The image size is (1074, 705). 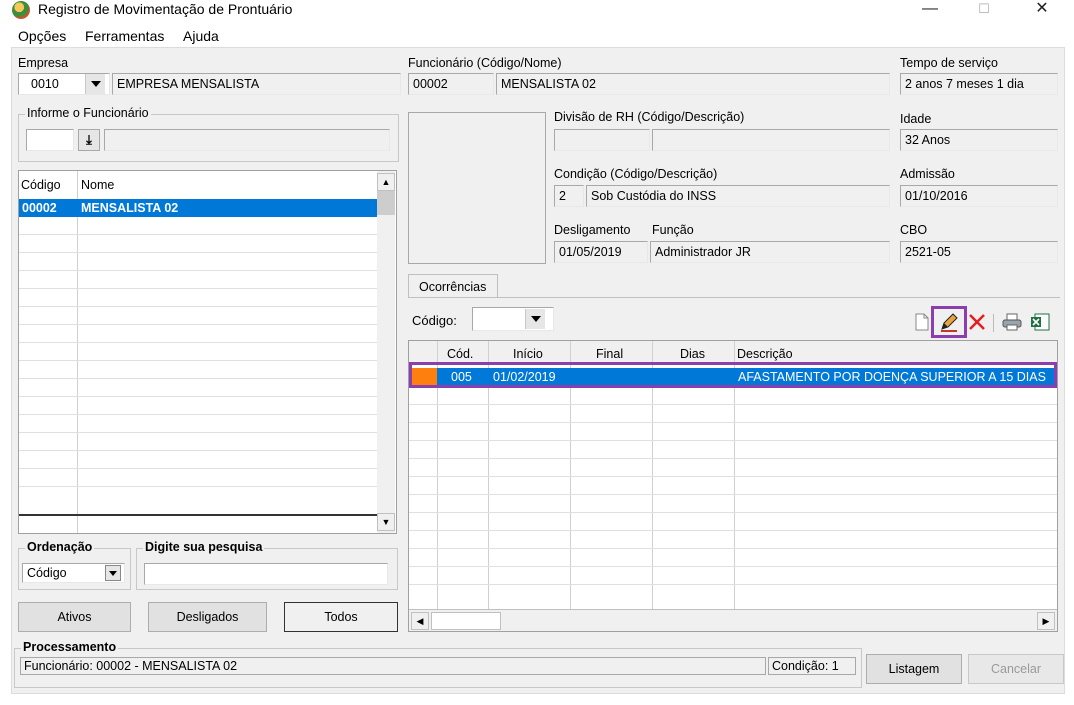 What do you see at coordinates (528, 354) in the screenshot?
I see `column-header-inicio: Início` at bounding box center [528, 354].